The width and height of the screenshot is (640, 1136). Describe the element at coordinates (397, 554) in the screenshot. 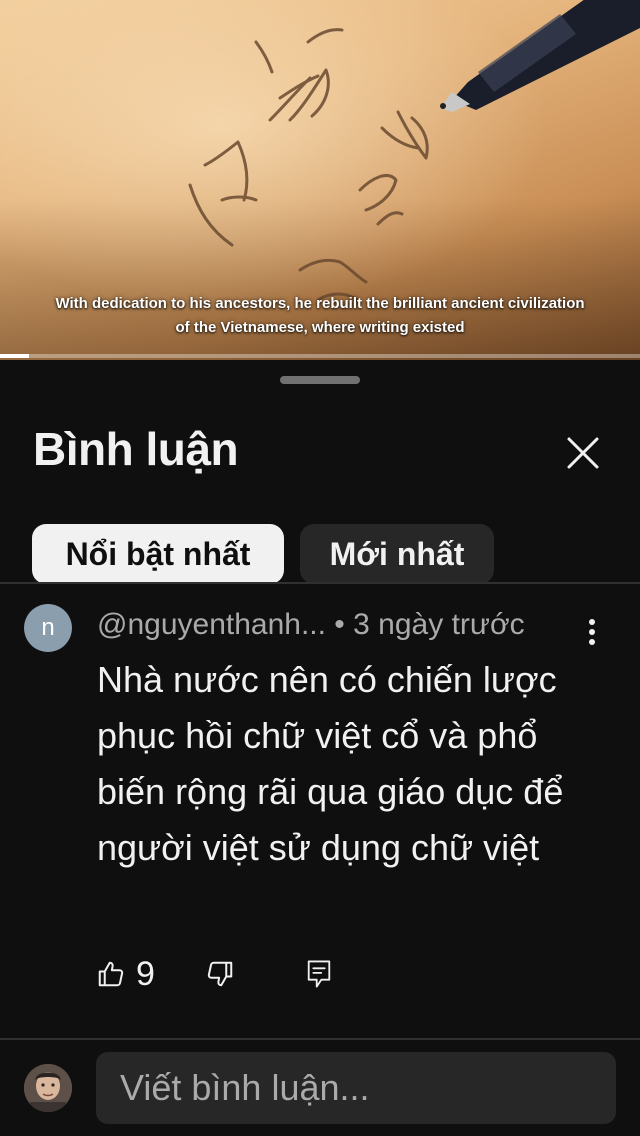

I see `chip-newest: Mới nhất` at that location.